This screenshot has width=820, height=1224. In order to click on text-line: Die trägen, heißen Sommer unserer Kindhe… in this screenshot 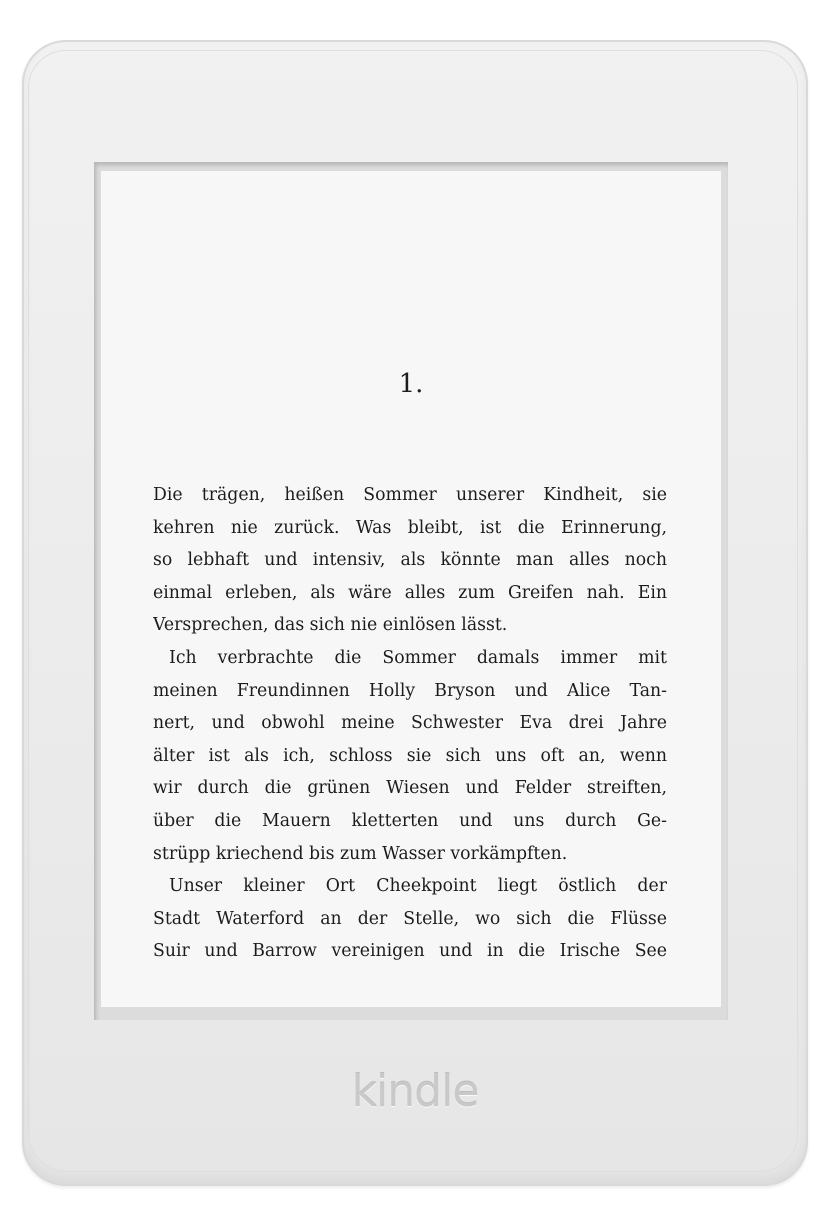, I will do `click(410, 495)`.